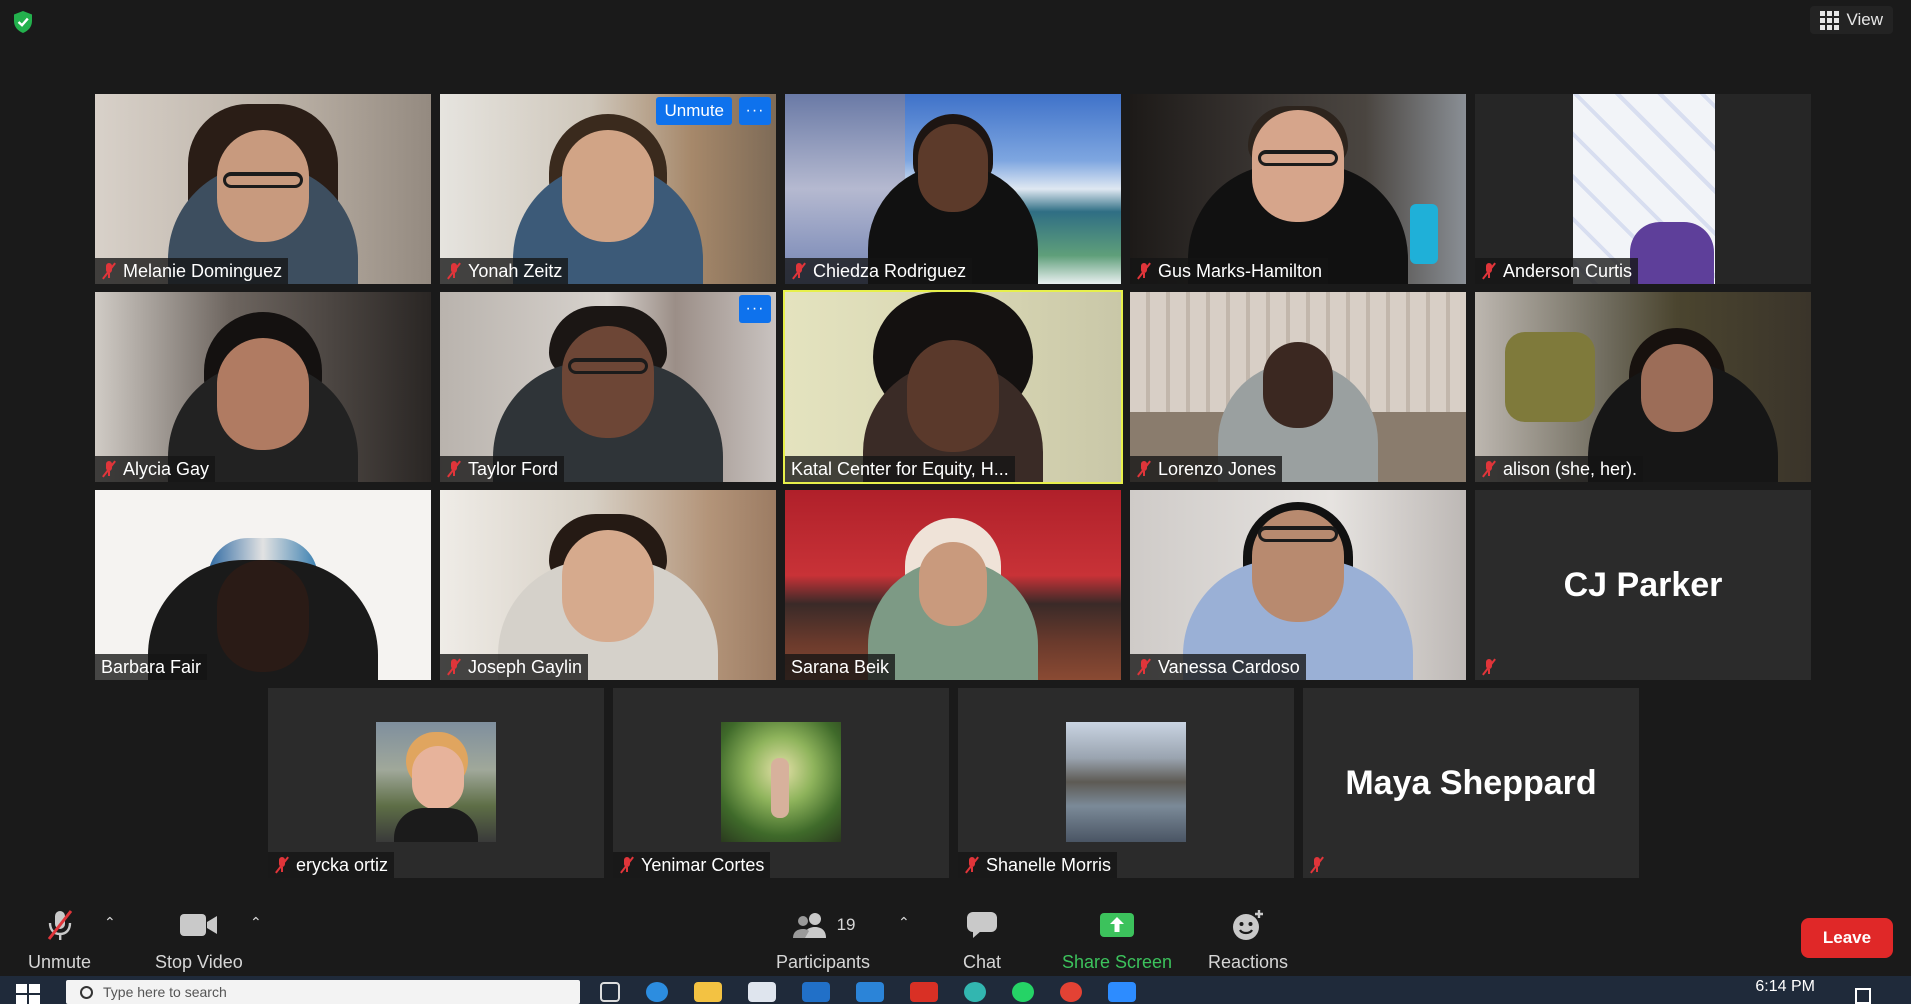 This screenshot has height=1004, width=1911. I want to click on participant-display-name: Maya Sheppard, so click(1471, 782).